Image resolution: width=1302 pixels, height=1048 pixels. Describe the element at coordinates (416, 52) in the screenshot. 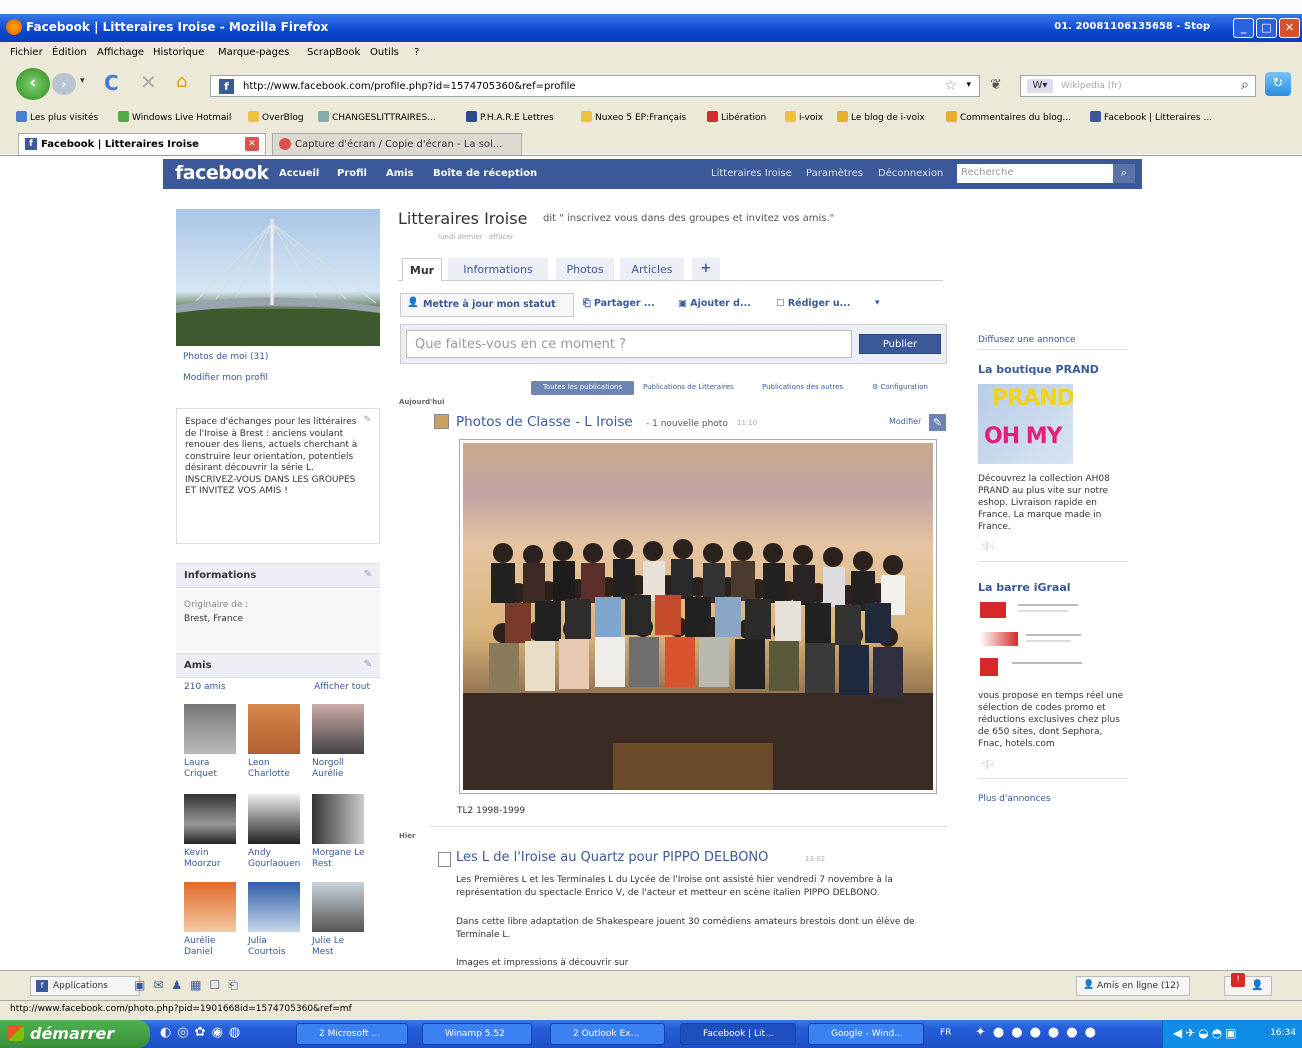

I see `menu-help: ?` at that location.